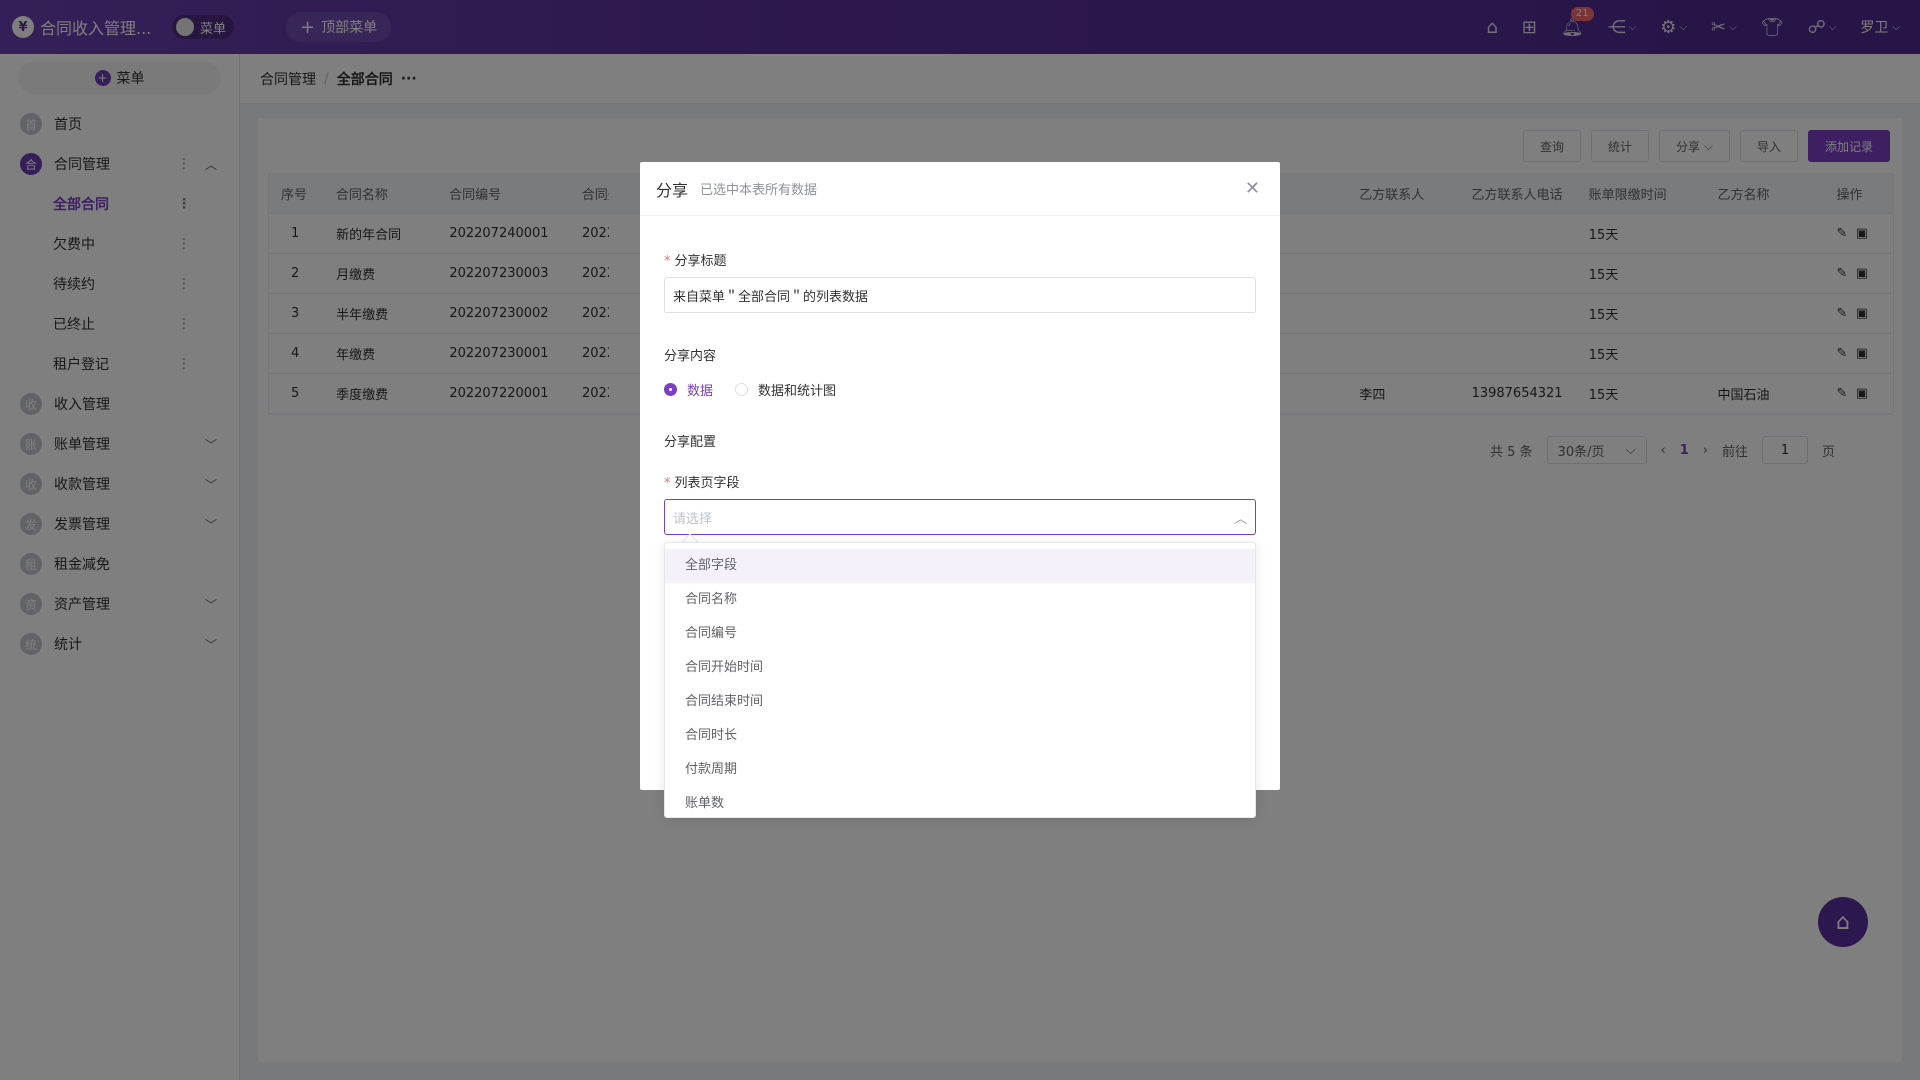 The height and width of the screenshot is (1080, 1920). Describe the element at coordinates (960, 295) in the screenshot. I see `share-title-input: 来自菜单＂全部合同＂的列表数据` at that location.